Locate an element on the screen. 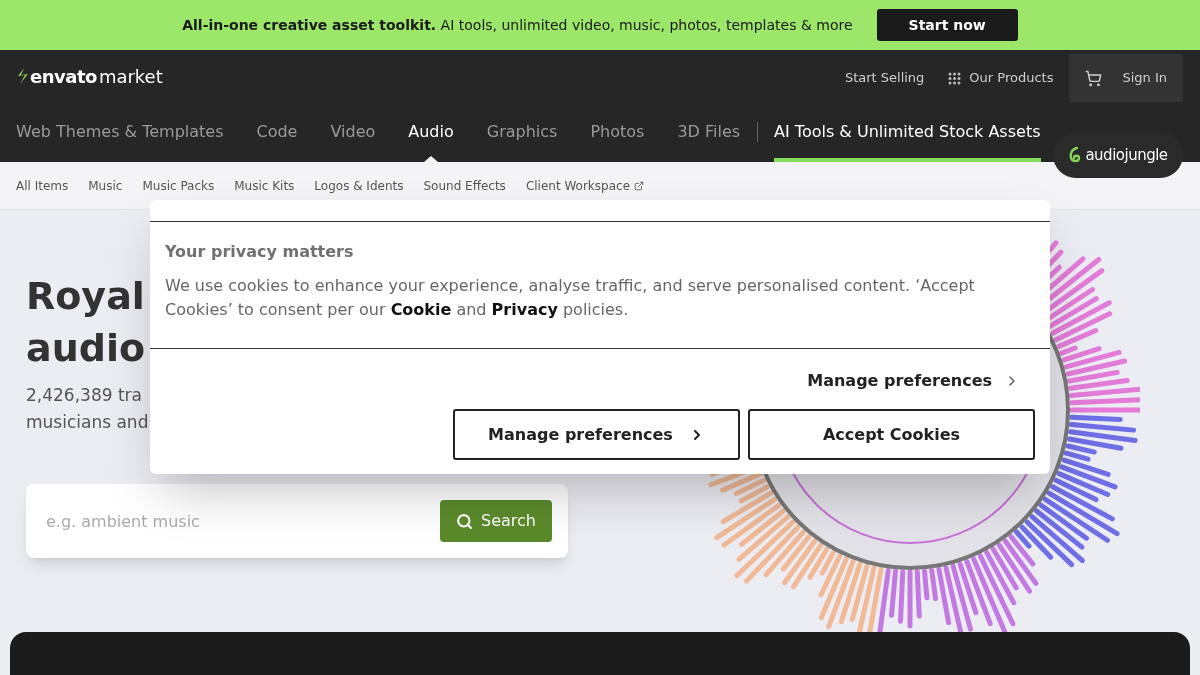 This screenshot has height=675, width=1200. start-now-button: Start now is located at coordinates (947, 25).